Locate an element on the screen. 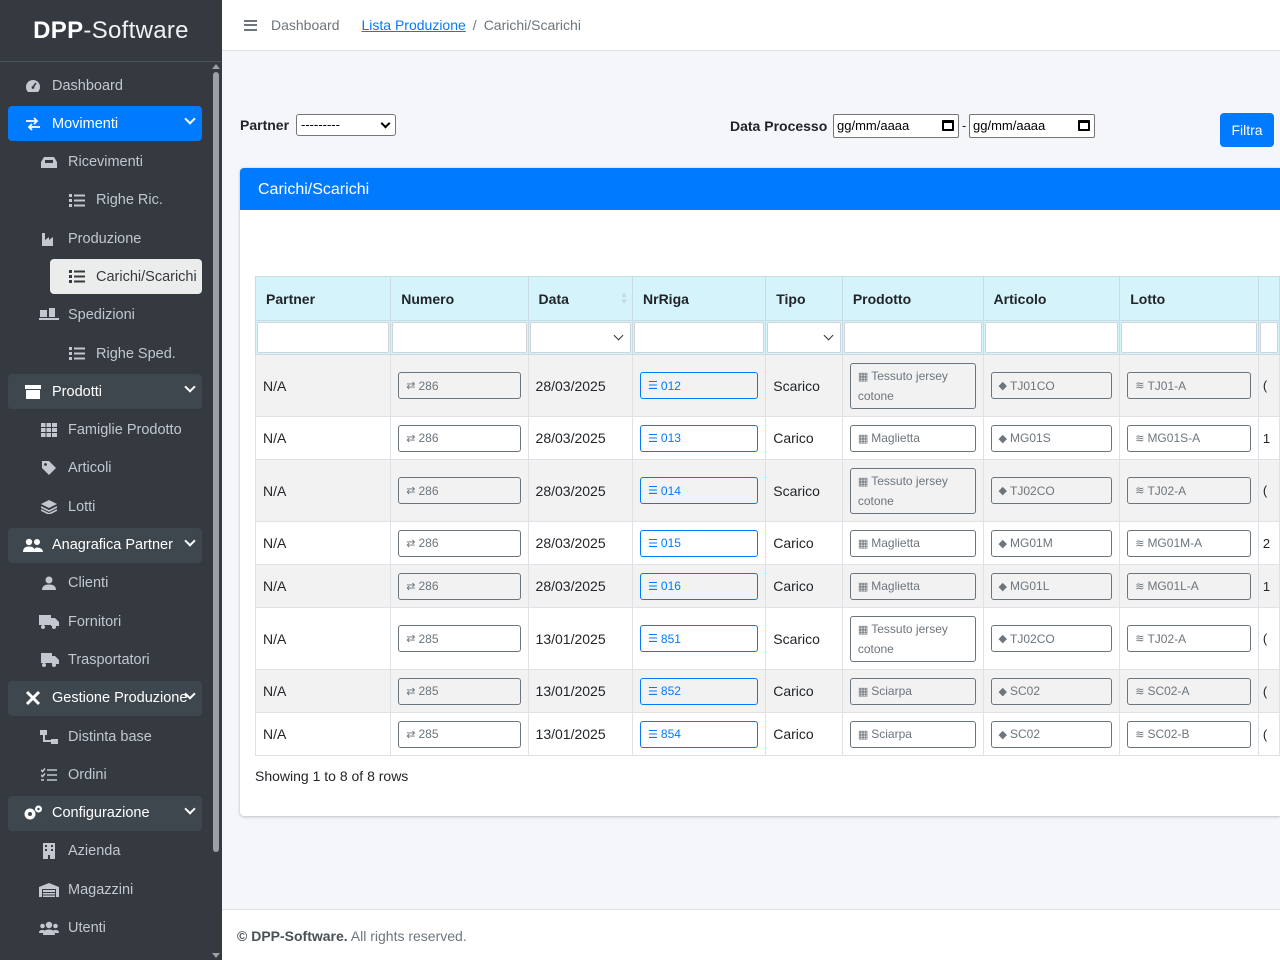 Image resolution: width=1280 pixels, height=960 pixels. sidebar-item-configurazione: Configurazione is located at coordinates (105, 813).